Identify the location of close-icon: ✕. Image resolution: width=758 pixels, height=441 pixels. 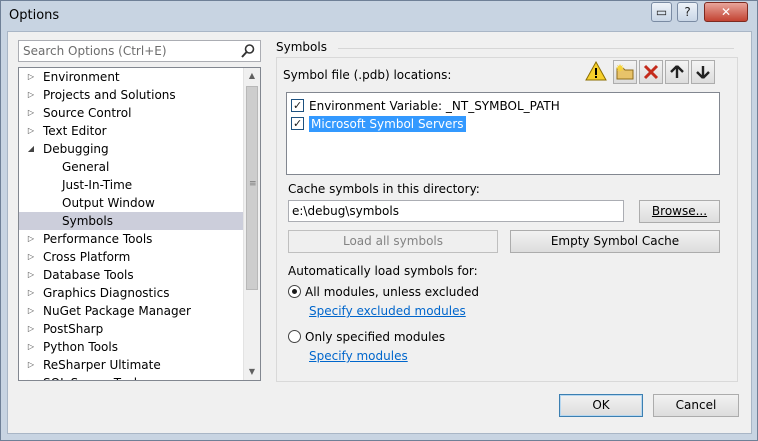
(726, 12).